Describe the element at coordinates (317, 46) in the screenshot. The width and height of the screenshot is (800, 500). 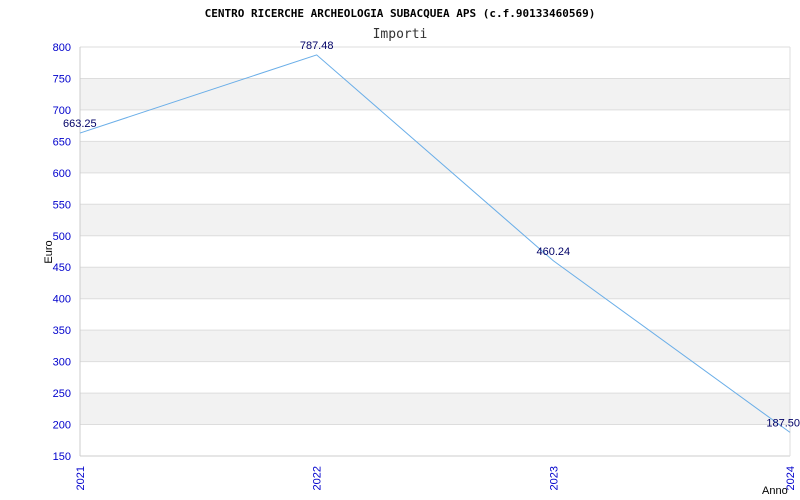
I see `data-label: 787.48` at that location.